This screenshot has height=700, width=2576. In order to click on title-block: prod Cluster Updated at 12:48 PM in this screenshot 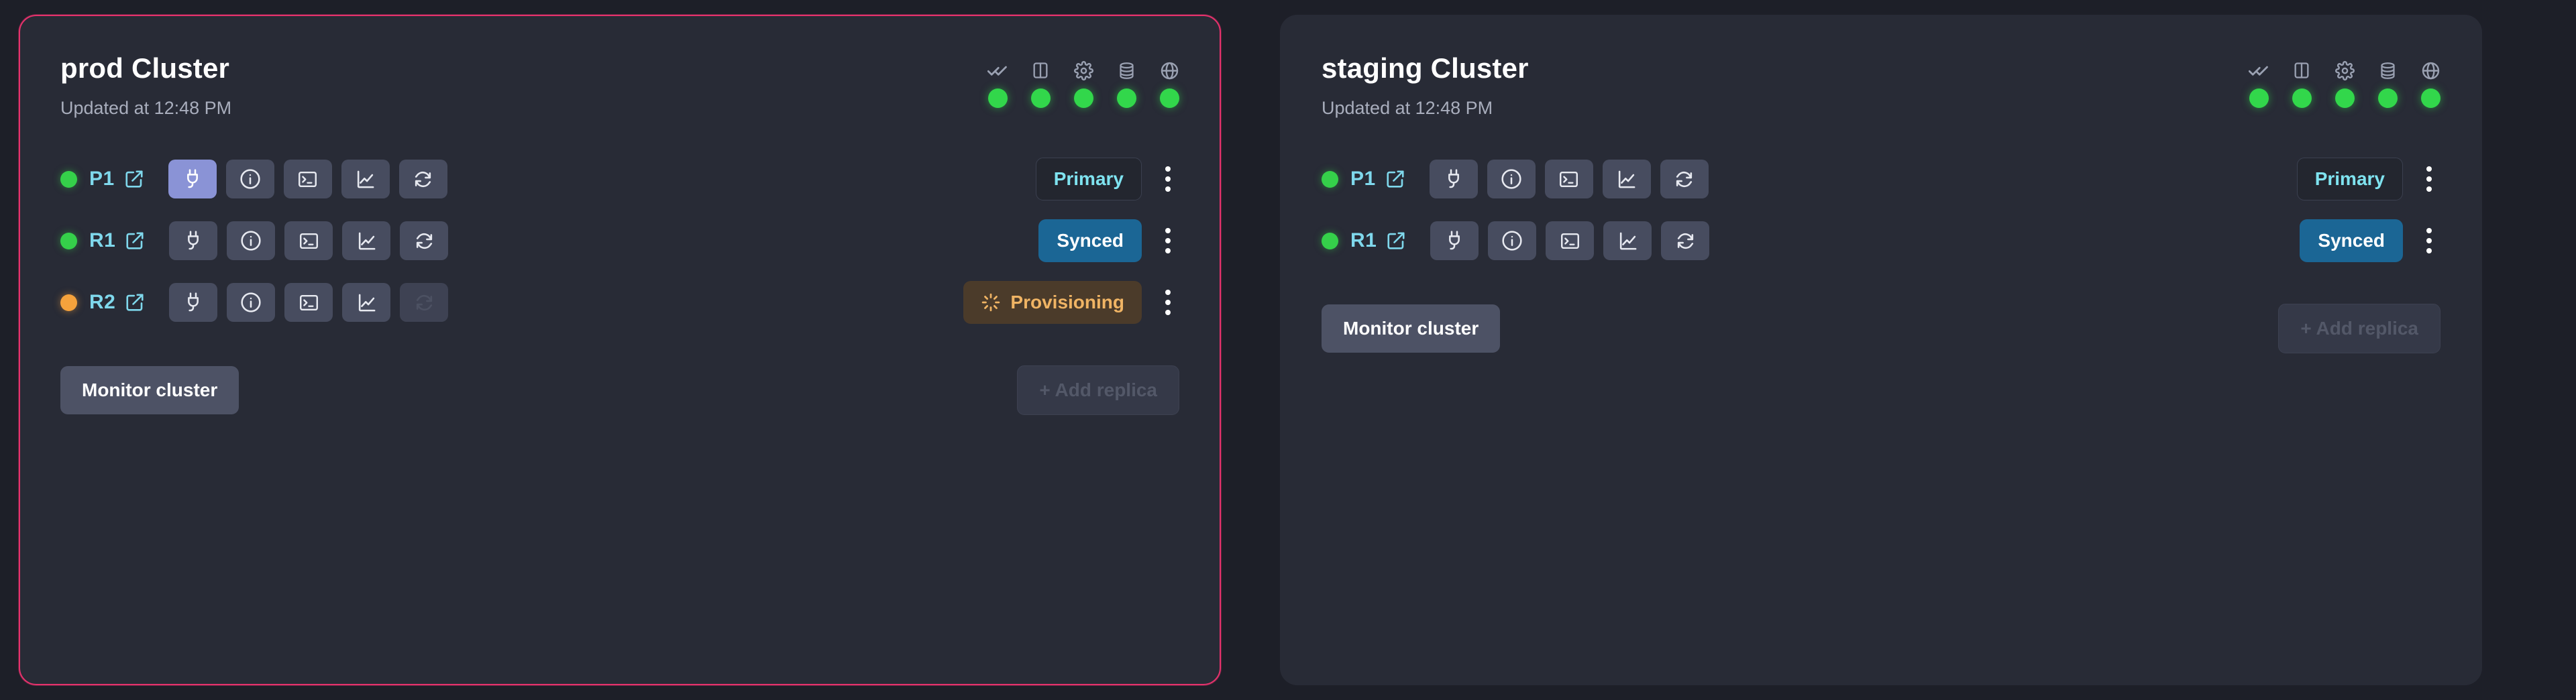, I will do `click(146, 86)`.